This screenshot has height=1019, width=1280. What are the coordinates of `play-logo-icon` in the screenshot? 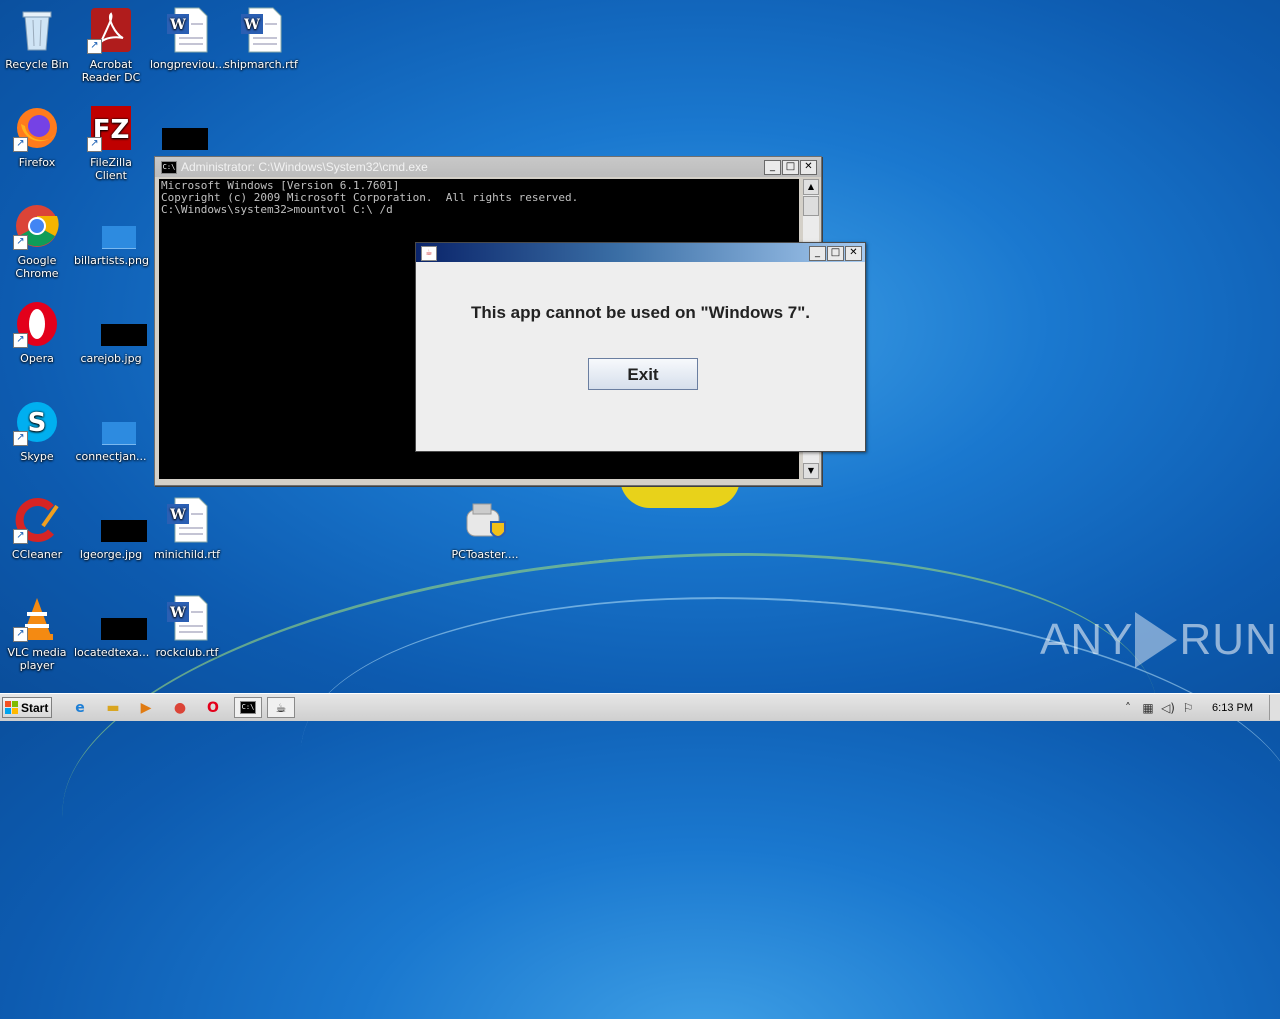 It's located at (1156, 640).